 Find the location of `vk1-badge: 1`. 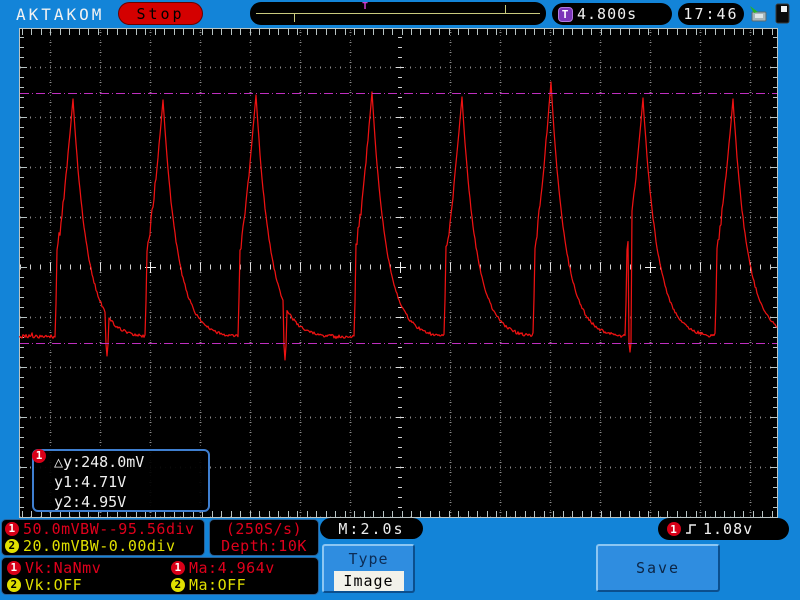

vk1-badge: 1 is located at coordinates (14, 567).